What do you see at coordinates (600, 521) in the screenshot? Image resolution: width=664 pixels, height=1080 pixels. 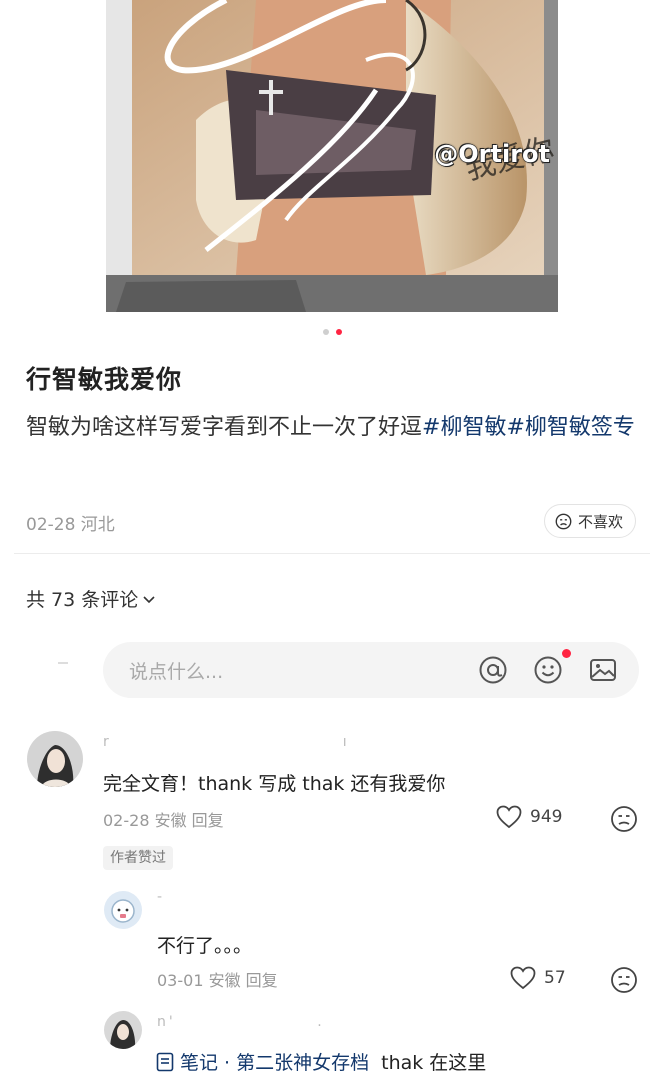 I see `dislike-label: 不喜欢` at bounding box center [600, 521].